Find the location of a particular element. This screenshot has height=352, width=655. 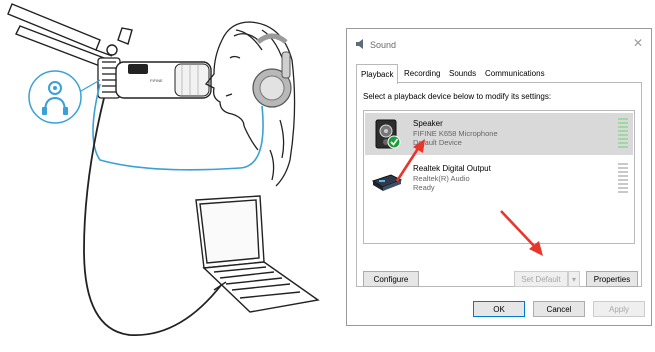

title-bar: Sound ✕ is located at coordinates (499, 44).